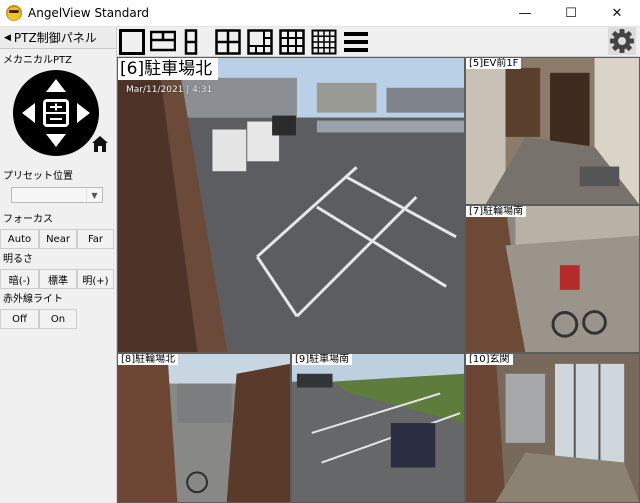  What do you see at coordinates (194, 42) in the screenshot?
I see `layout-split-vertical-icon` at bounding box center [194, 42].